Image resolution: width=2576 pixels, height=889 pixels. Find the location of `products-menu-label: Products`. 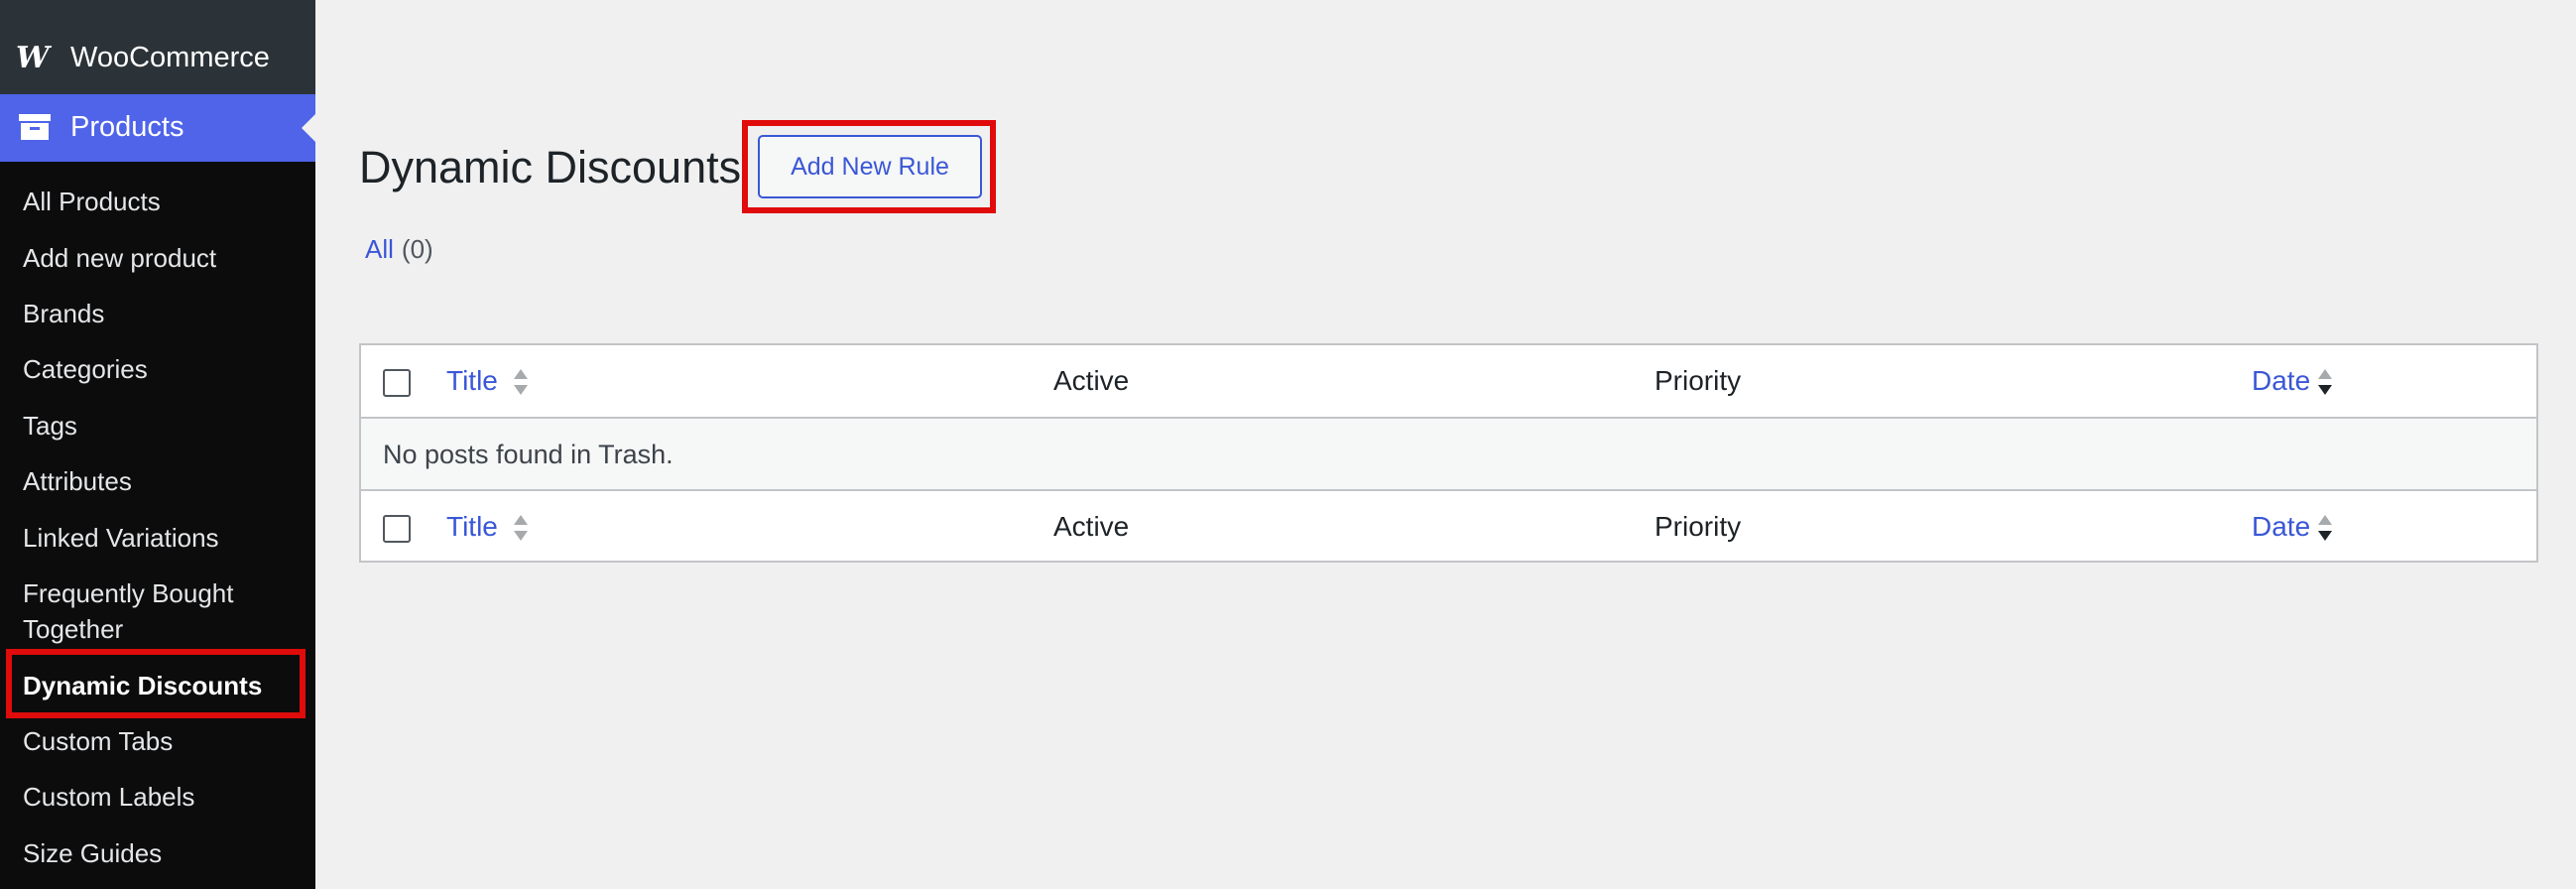

products-menu-label: Products is located at coordinates (127, 127).